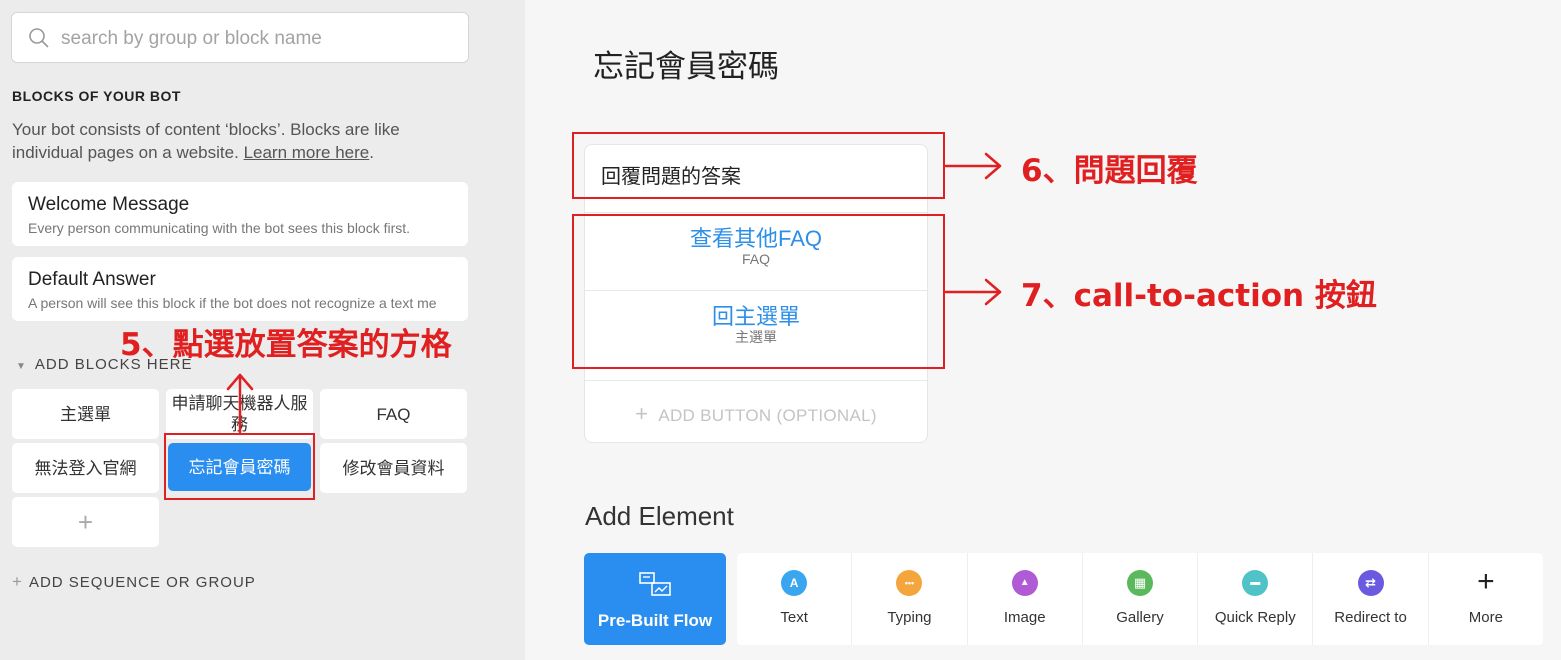 The width and height of the screenshot is (1561, 660). What do you see at coordinates (286, 345) in the screenshot?
I see `annotation-step-5: 5、點選放置答案的方格` at bounding box center [286, 345].